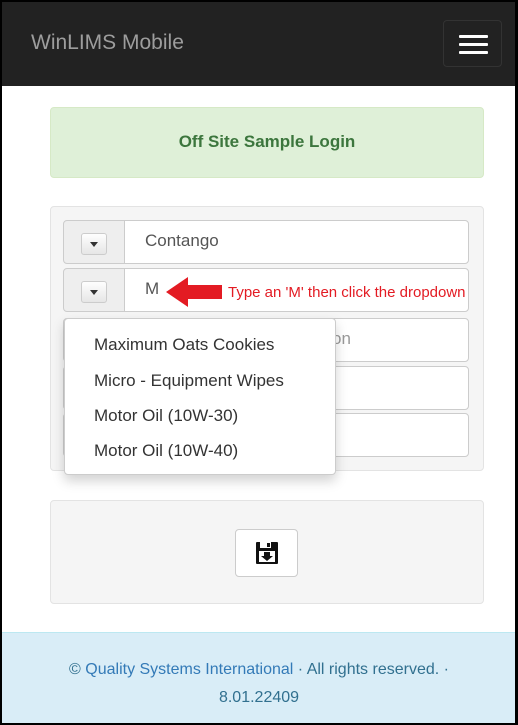  I want to click on product-dropdown-addon, so click(94, 290).